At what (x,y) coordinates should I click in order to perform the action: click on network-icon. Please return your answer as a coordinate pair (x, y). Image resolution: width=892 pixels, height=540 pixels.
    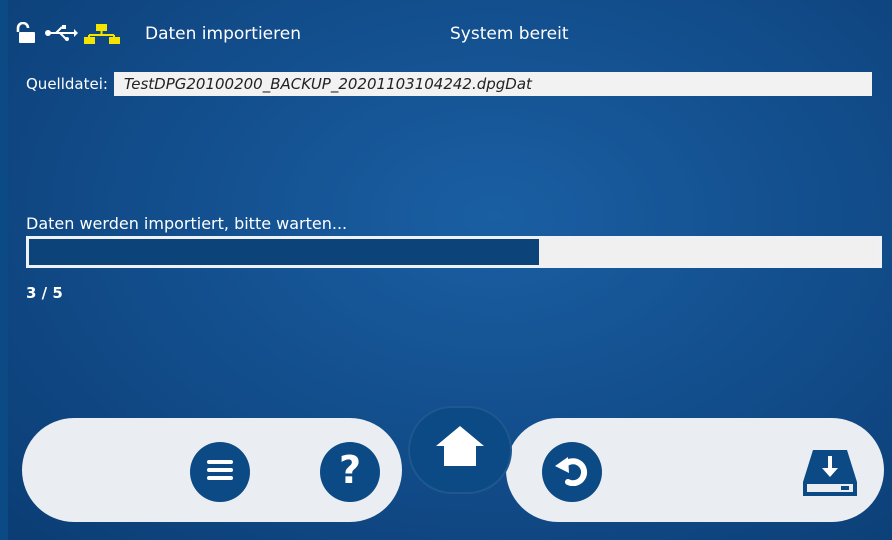
    Looking at the image, I should click on (102, 35).